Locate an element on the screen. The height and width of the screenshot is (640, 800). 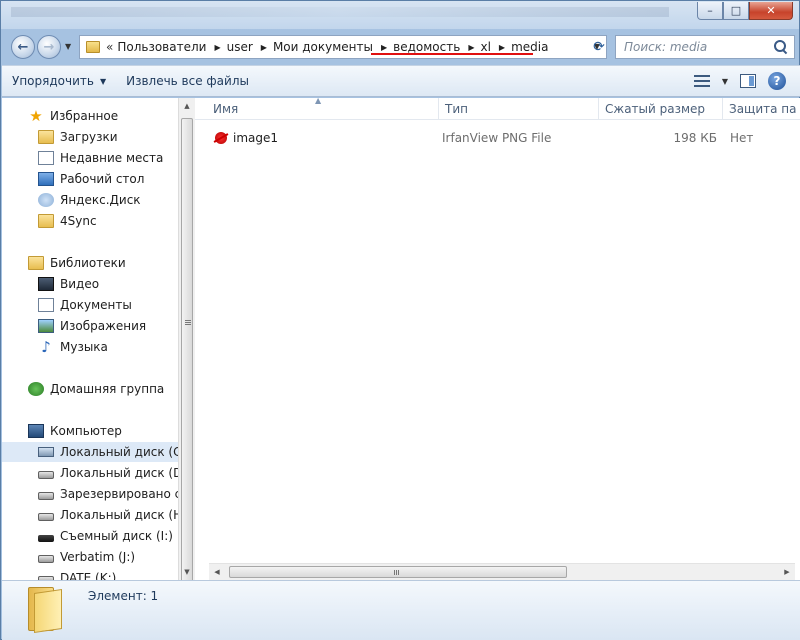
scroll-down-icon: ▼ is located at coordinates (187, 572).